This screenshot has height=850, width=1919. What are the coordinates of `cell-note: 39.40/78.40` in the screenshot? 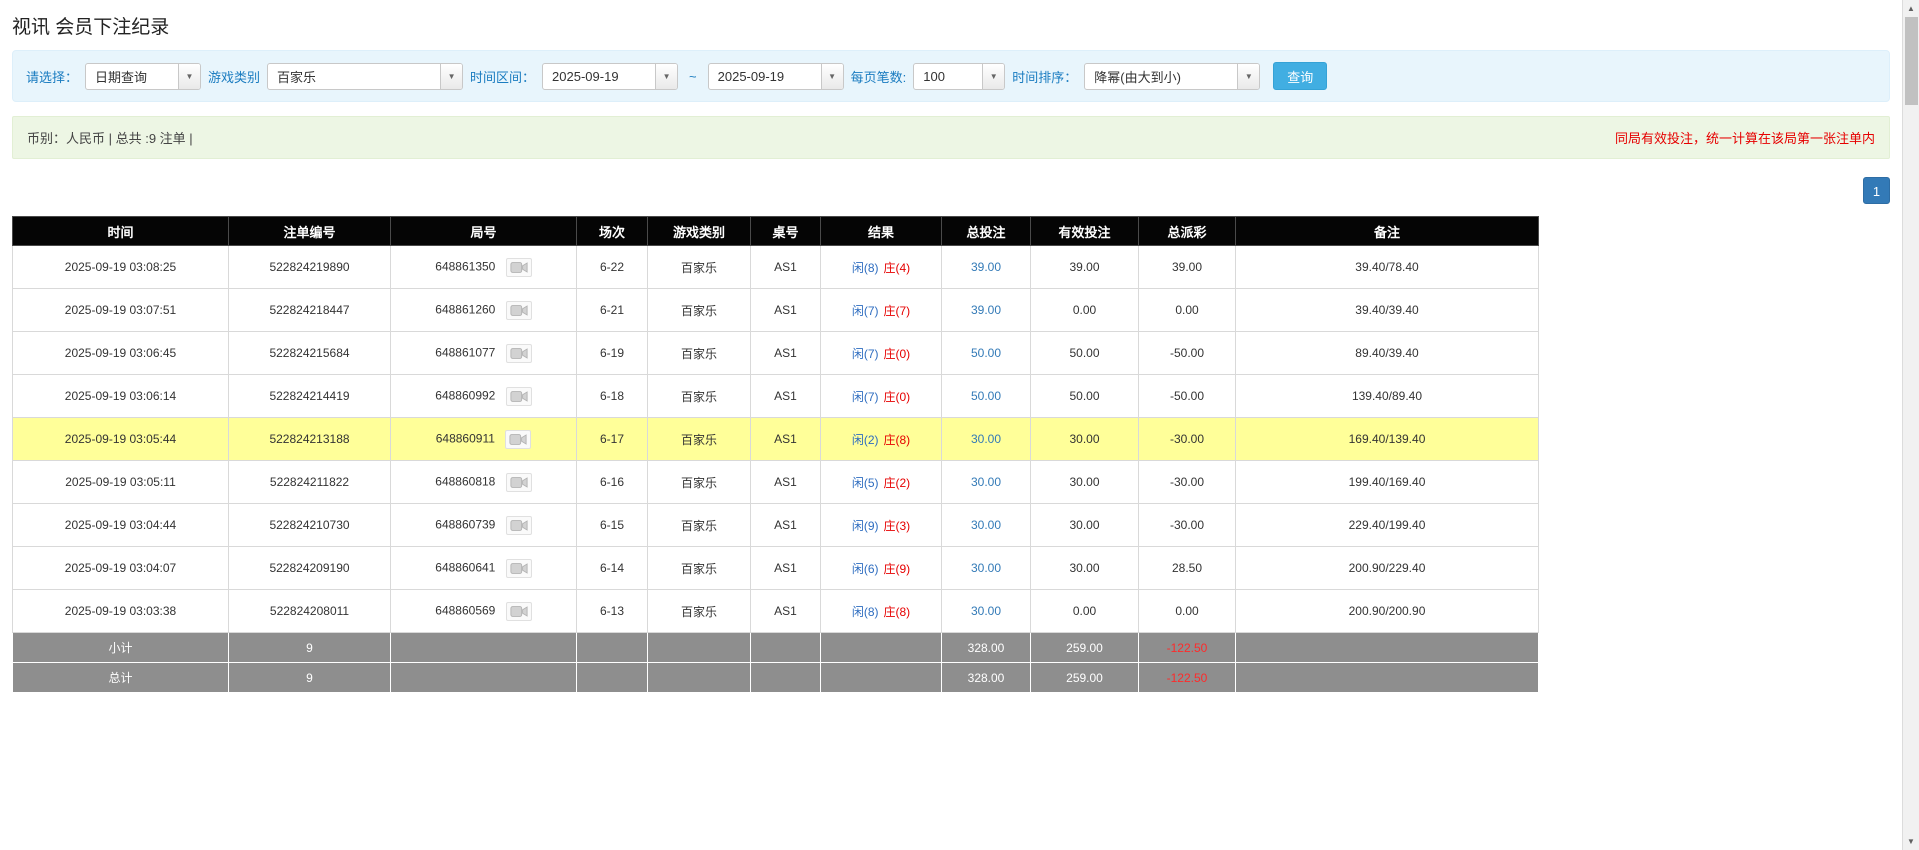 It's located at (1387, 267).